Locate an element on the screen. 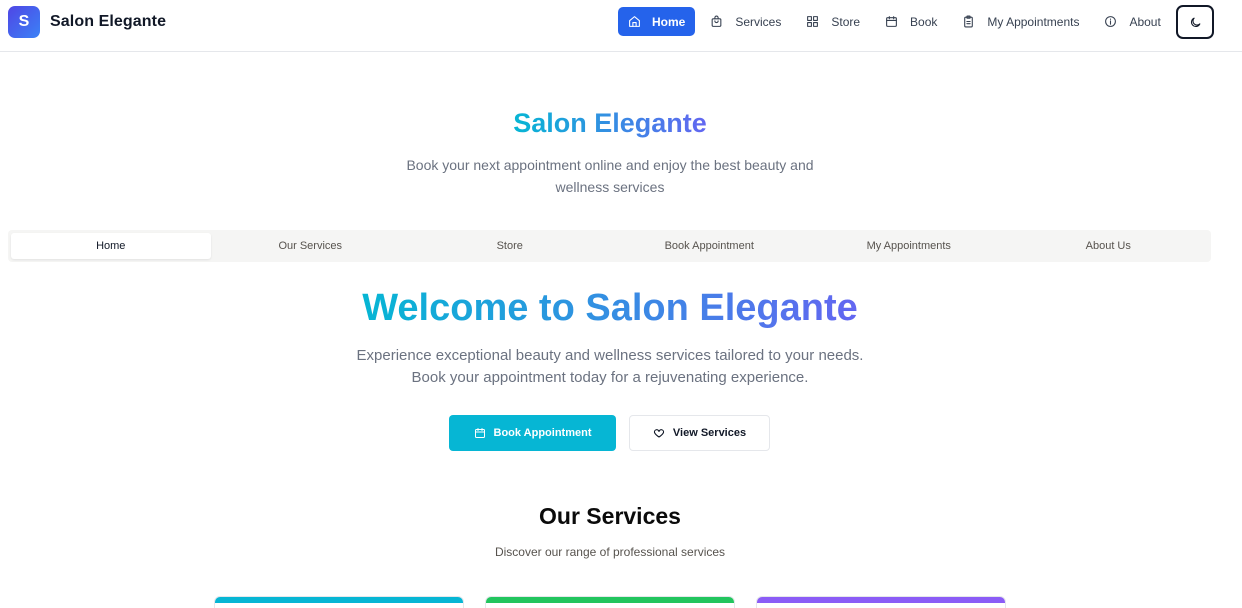 The width and height of the screenshot is (1242, 608). bag-icon is located at coordinates (716, 21).